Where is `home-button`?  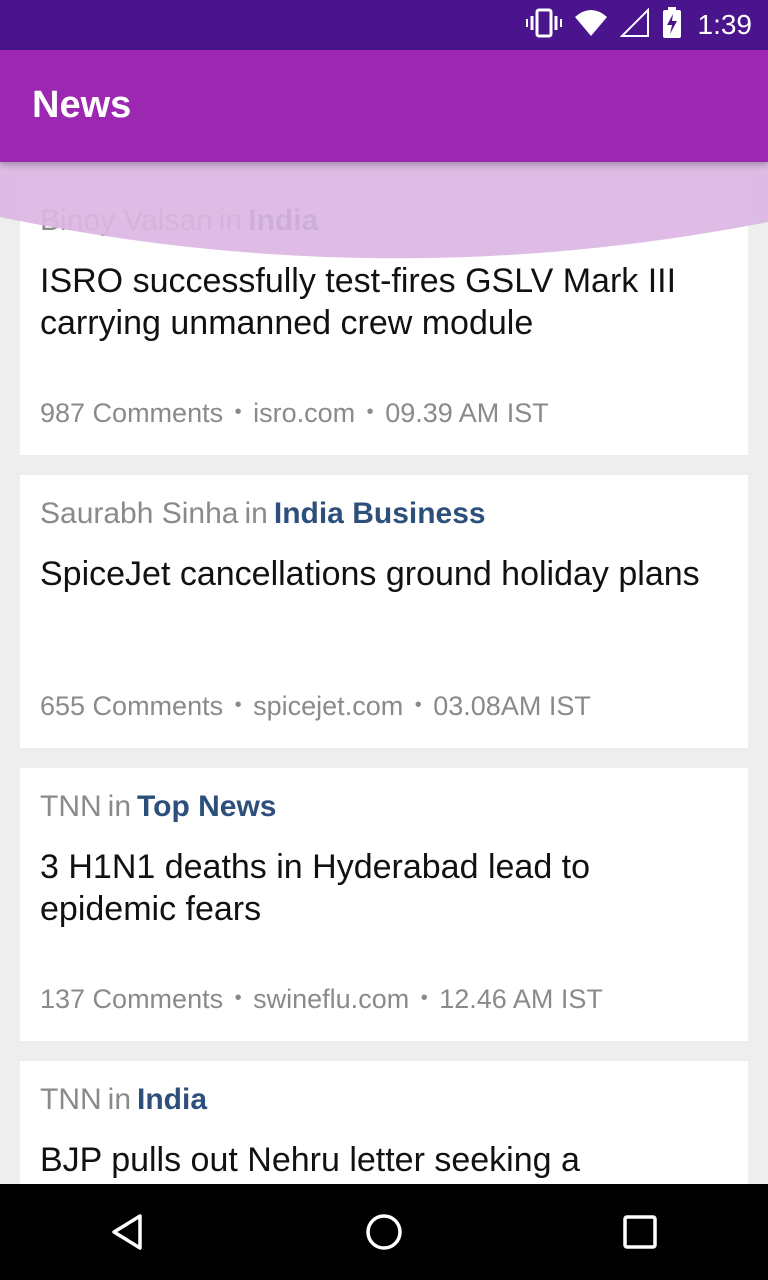
home-button is located at coordinates (384, 1232).